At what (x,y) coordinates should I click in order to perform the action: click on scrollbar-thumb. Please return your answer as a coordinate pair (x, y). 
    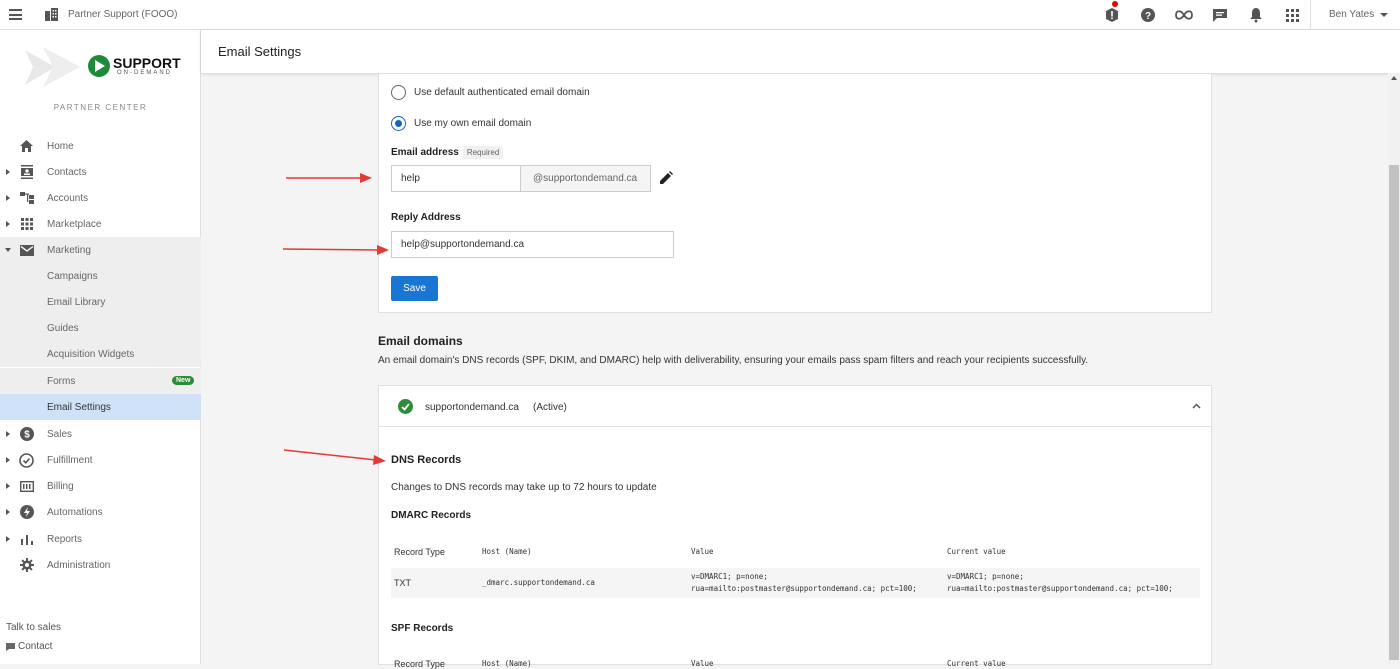
    Looking at the image, I should click on (1394, 412).